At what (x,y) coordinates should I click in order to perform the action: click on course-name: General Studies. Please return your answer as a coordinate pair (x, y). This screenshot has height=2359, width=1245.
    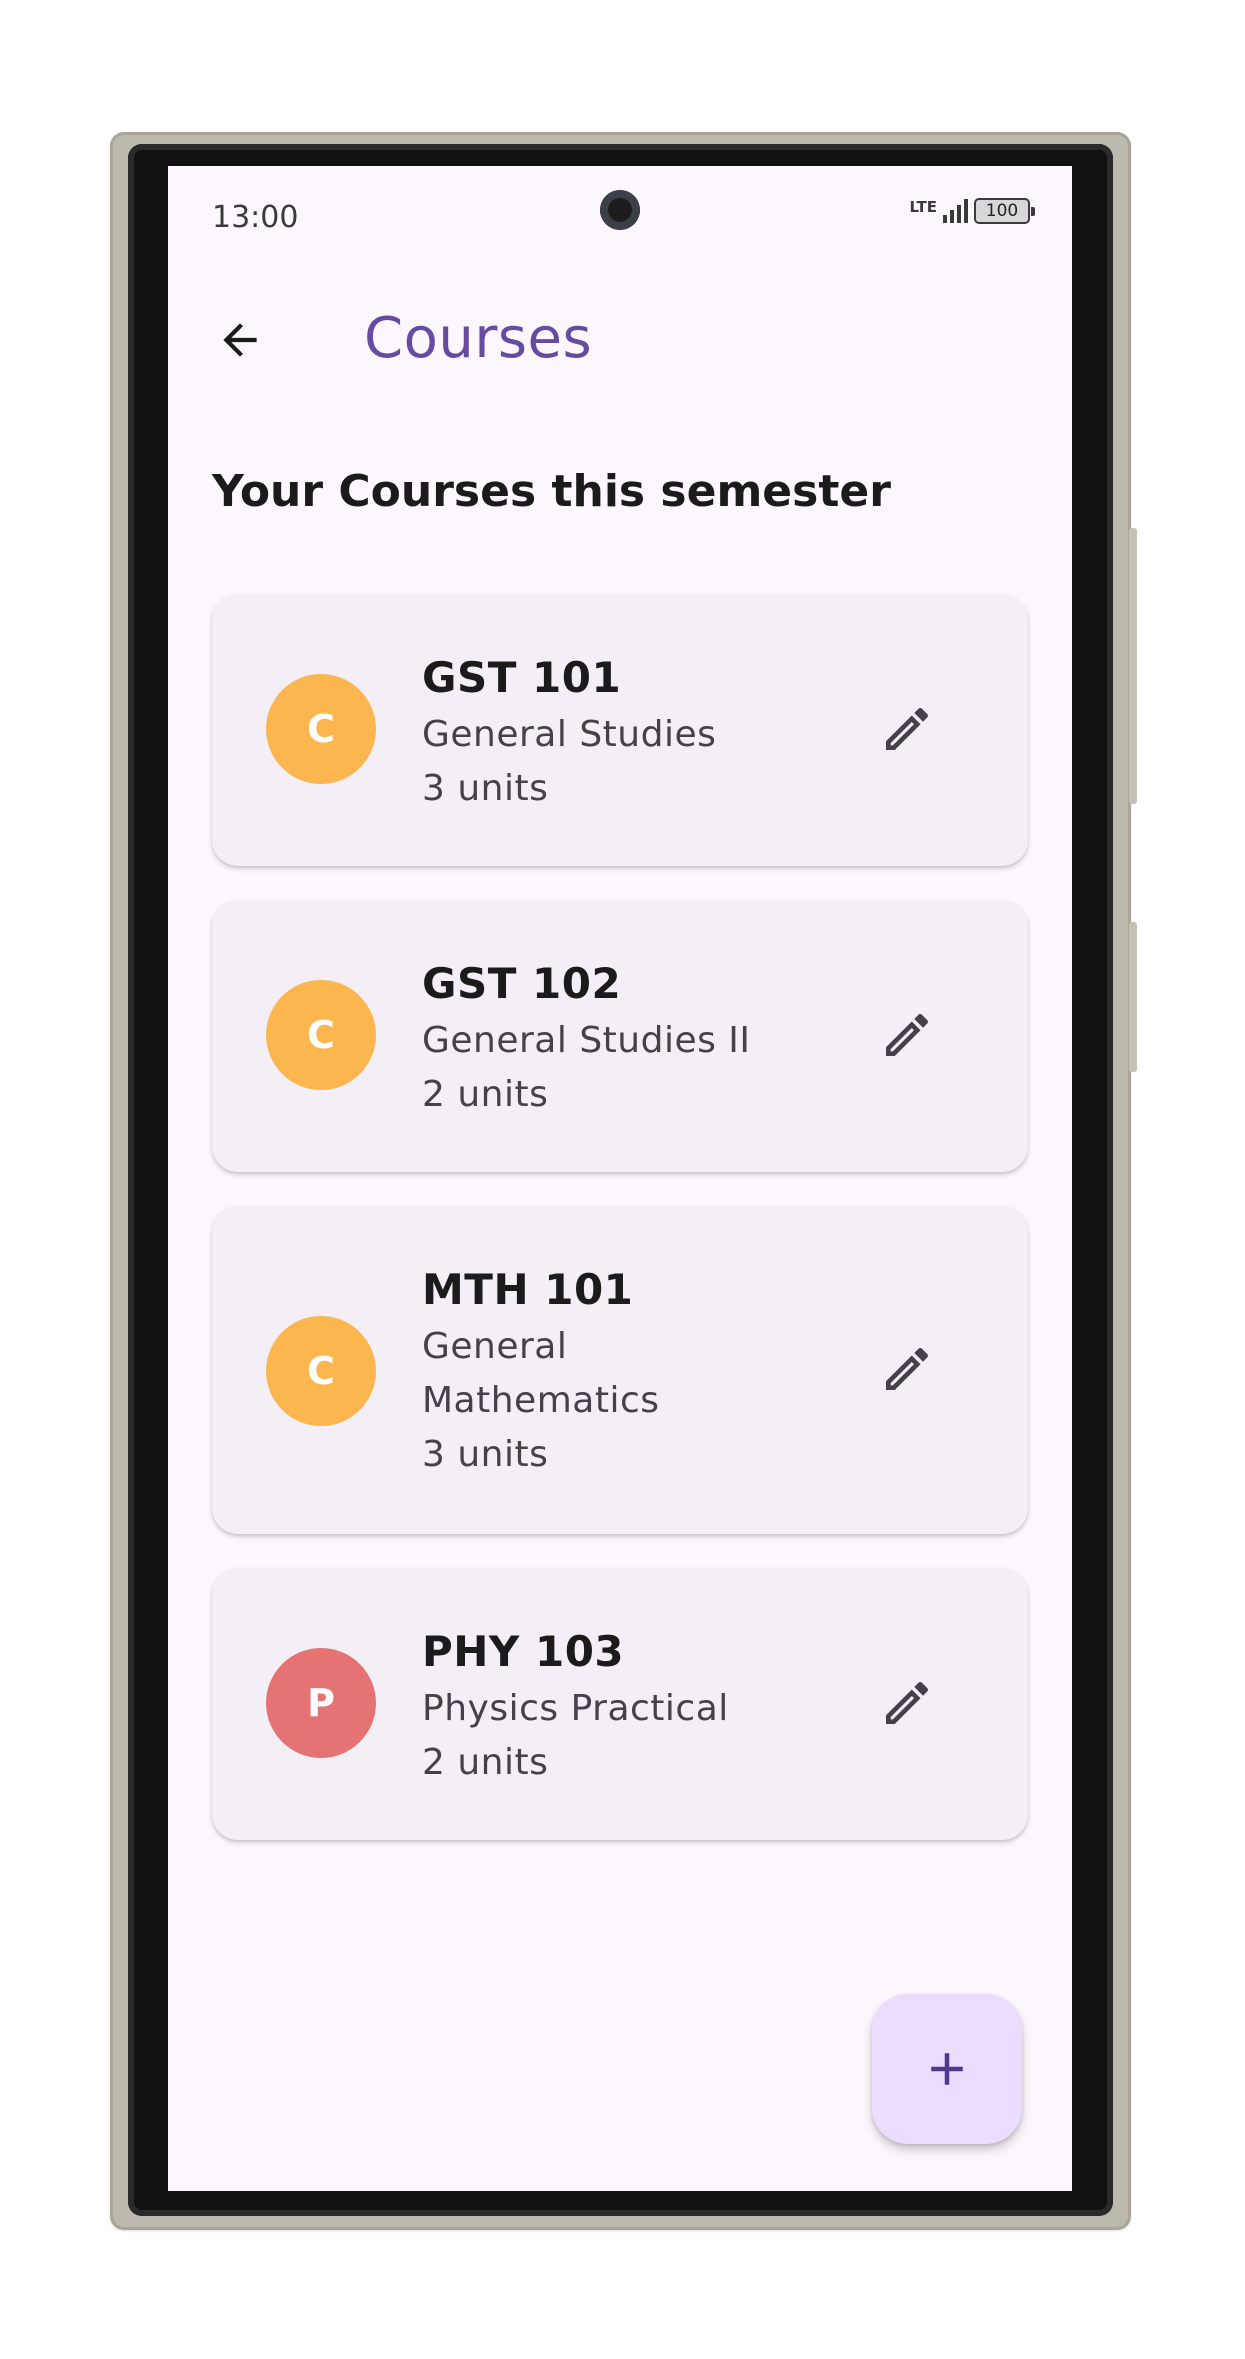
    Looking at the image, I should click on (569, 734).